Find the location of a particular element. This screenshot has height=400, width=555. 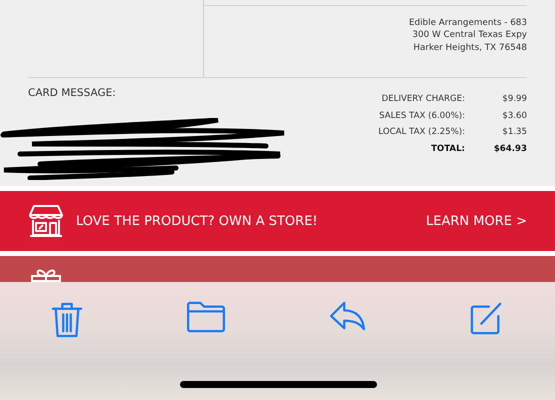

card-message-label: CARD MESSAGE: is located at coordinates (72, 93).